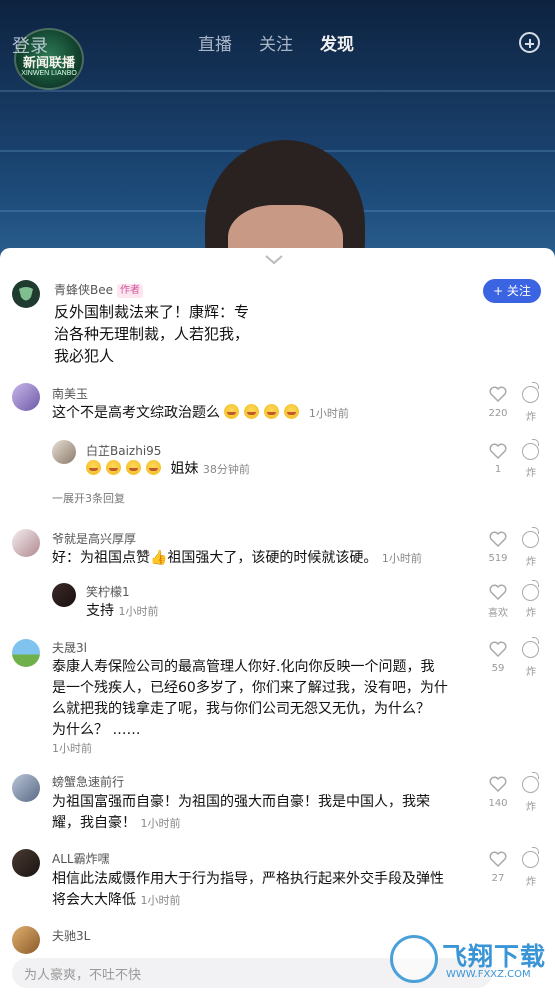 The height and width of the screenshot is (993, 555). I want to click on like-count: 27, so click(498, 878).